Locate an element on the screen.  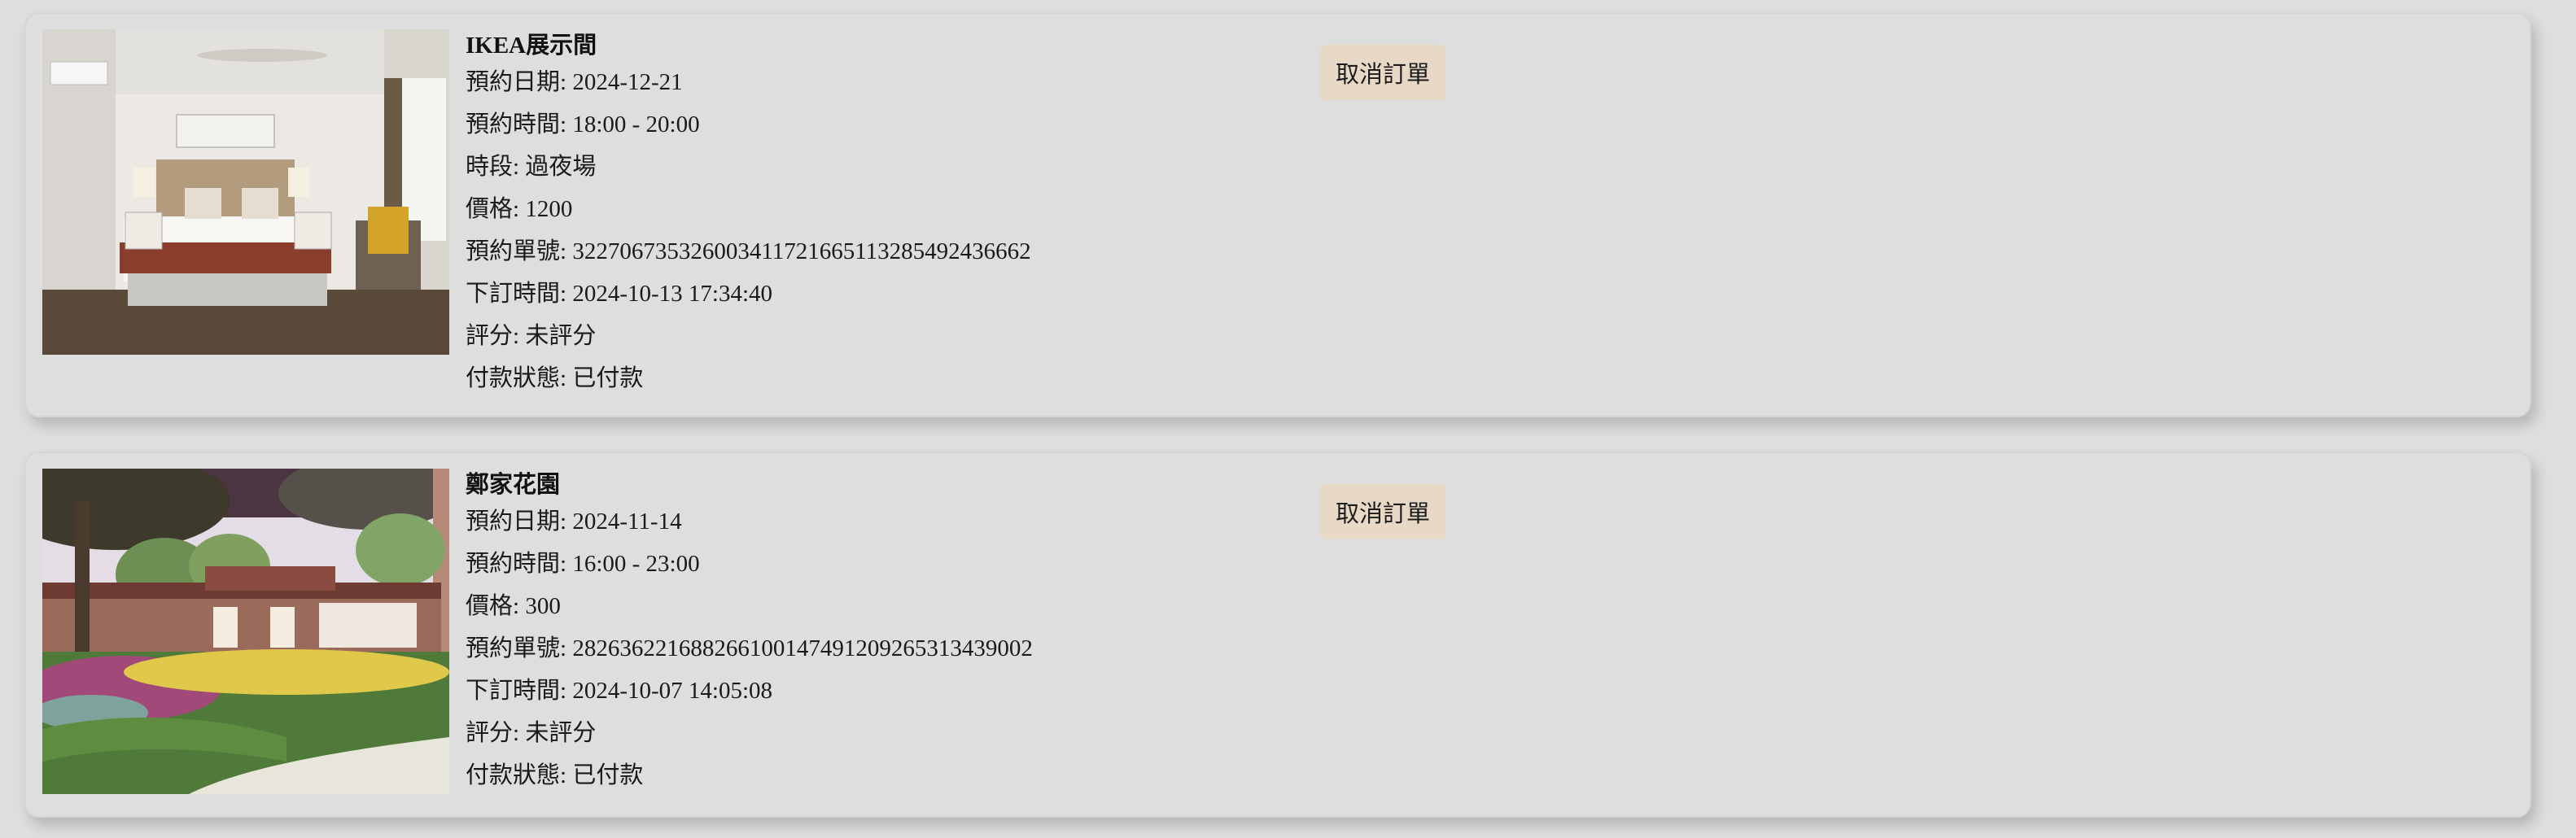
booking-date: 預約日期: 2024-11-14 is located at coordinates (574, 522).